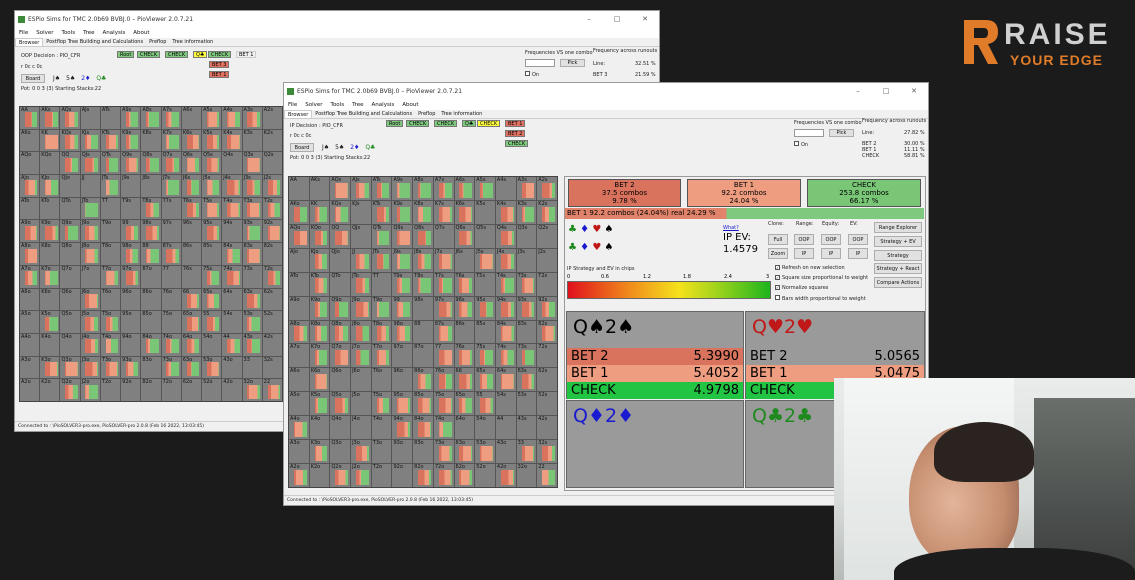  Describe the element at coordinates (299, 380) in the screenshot. I see `range-cell: A6o` at that location.